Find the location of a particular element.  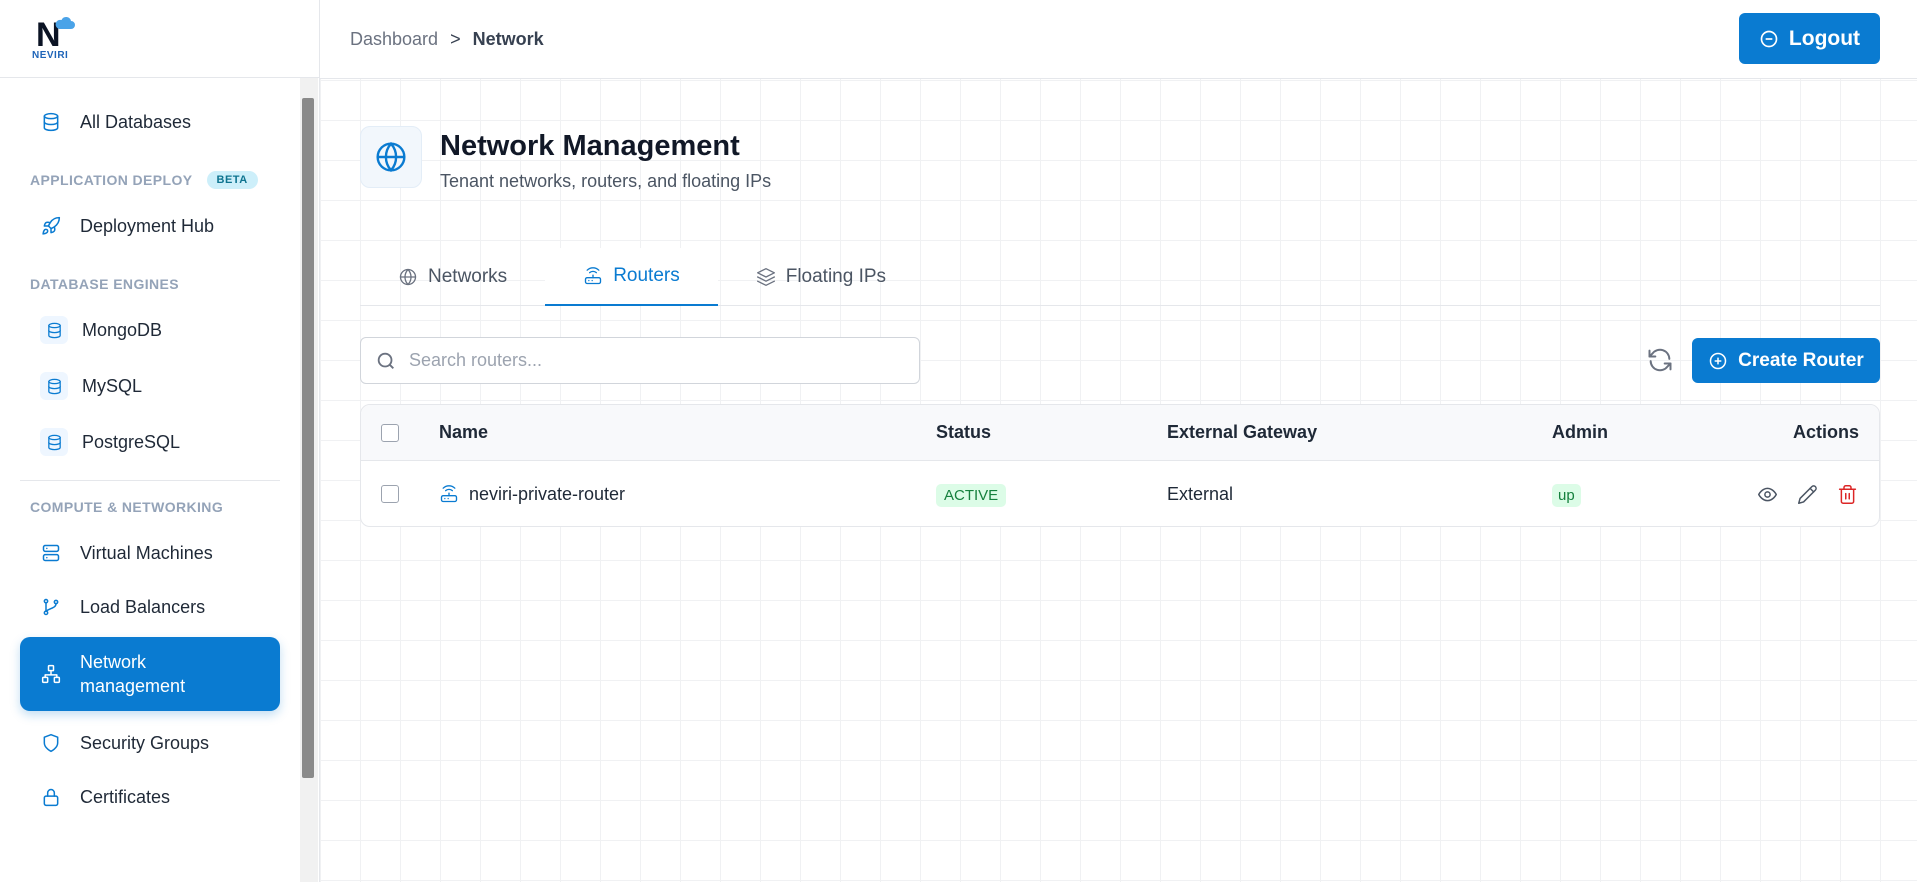

sidebar-item-mongodb: MongoDB is located at coordinates (150, 330).